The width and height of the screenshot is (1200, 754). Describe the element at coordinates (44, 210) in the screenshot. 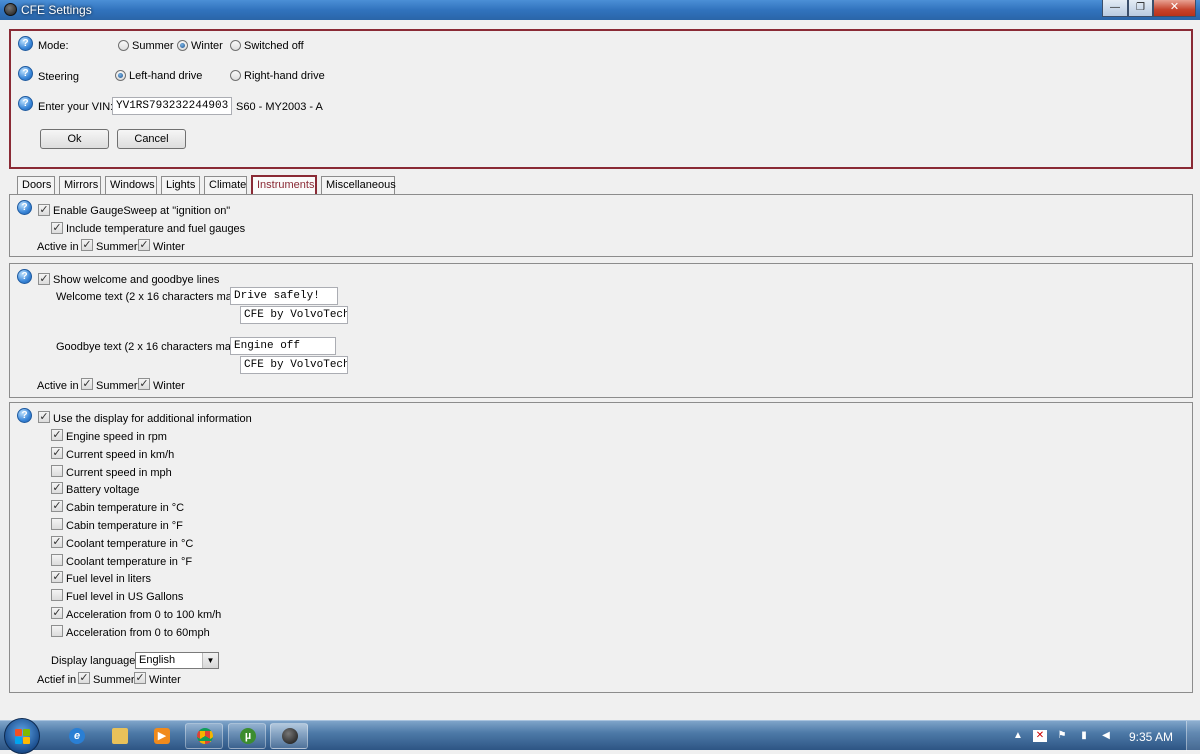

I see `enable-gaugesweep-checkbox: ✓` at that location.